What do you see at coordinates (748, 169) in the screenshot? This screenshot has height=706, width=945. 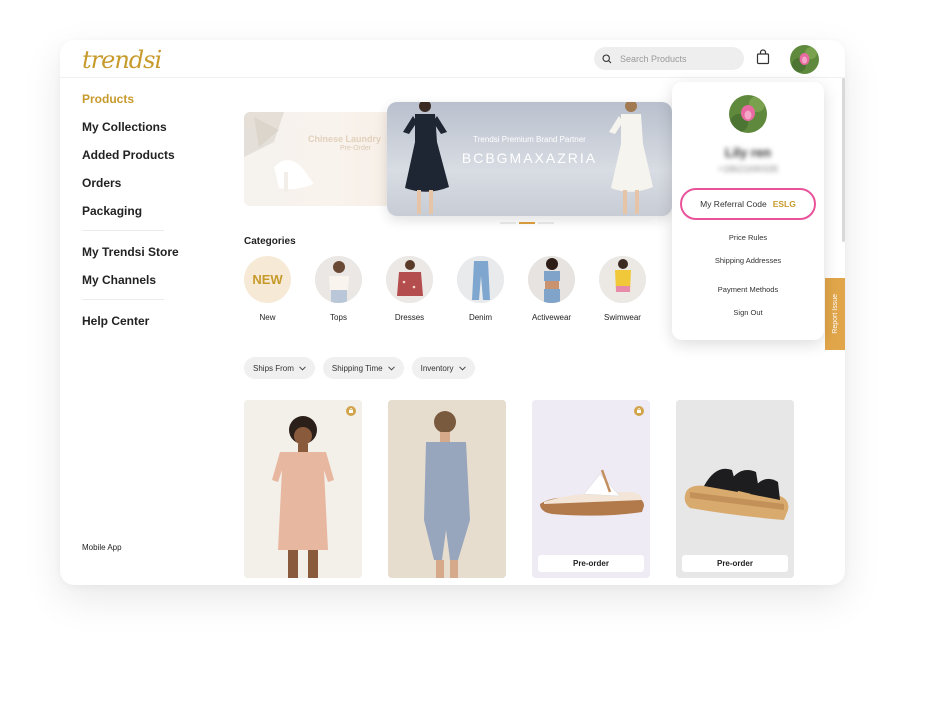 I see `profile-phone: +18621690335` at bounding box center [748, 169].